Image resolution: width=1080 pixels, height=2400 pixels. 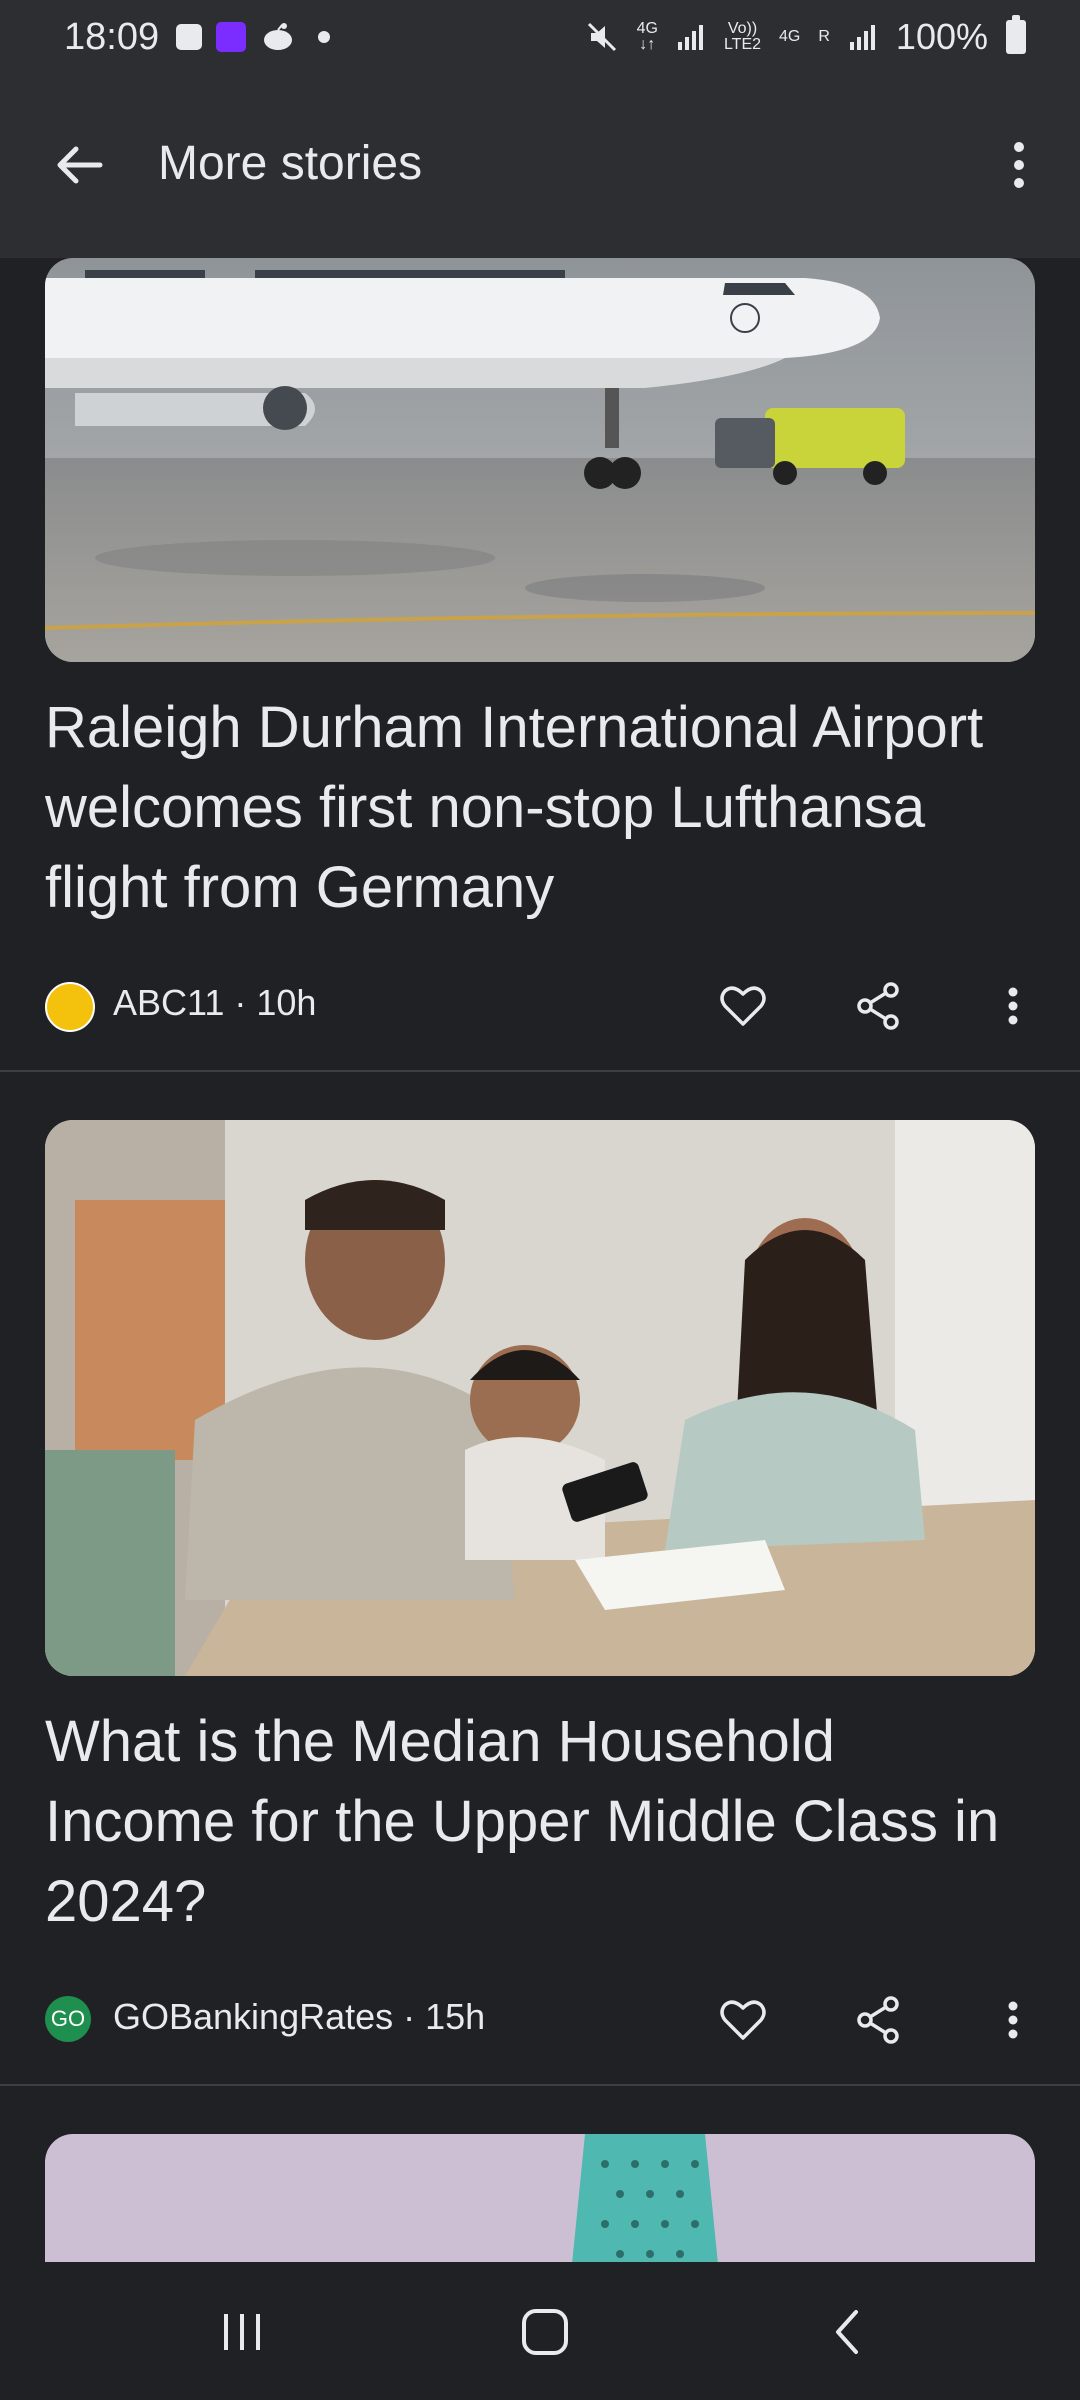 What do you see at coordinates (231, 37) in the screenshot?
I see `chart-notification-icon` at bounding box center [231, 37].